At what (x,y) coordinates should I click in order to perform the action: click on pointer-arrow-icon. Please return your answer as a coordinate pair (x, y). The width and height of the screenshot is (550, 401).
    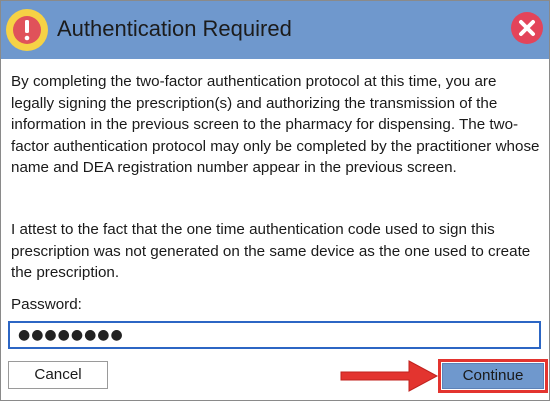
    Looking at the image, I should click on (389, 376).